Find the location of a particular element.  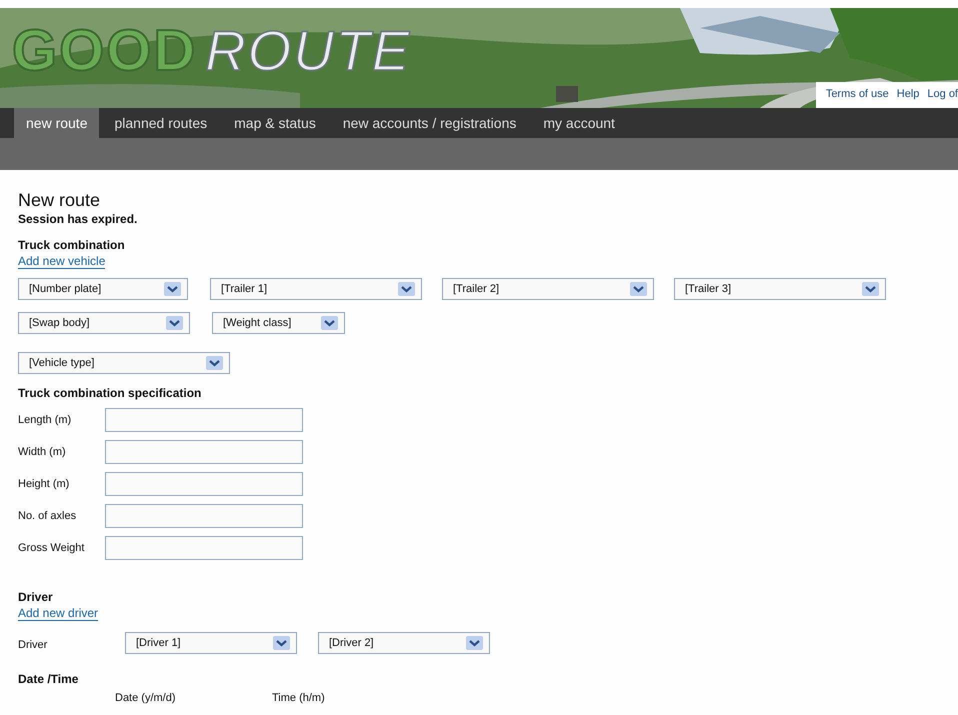

field-label: Length (m) is located at coordinates (45, 420).